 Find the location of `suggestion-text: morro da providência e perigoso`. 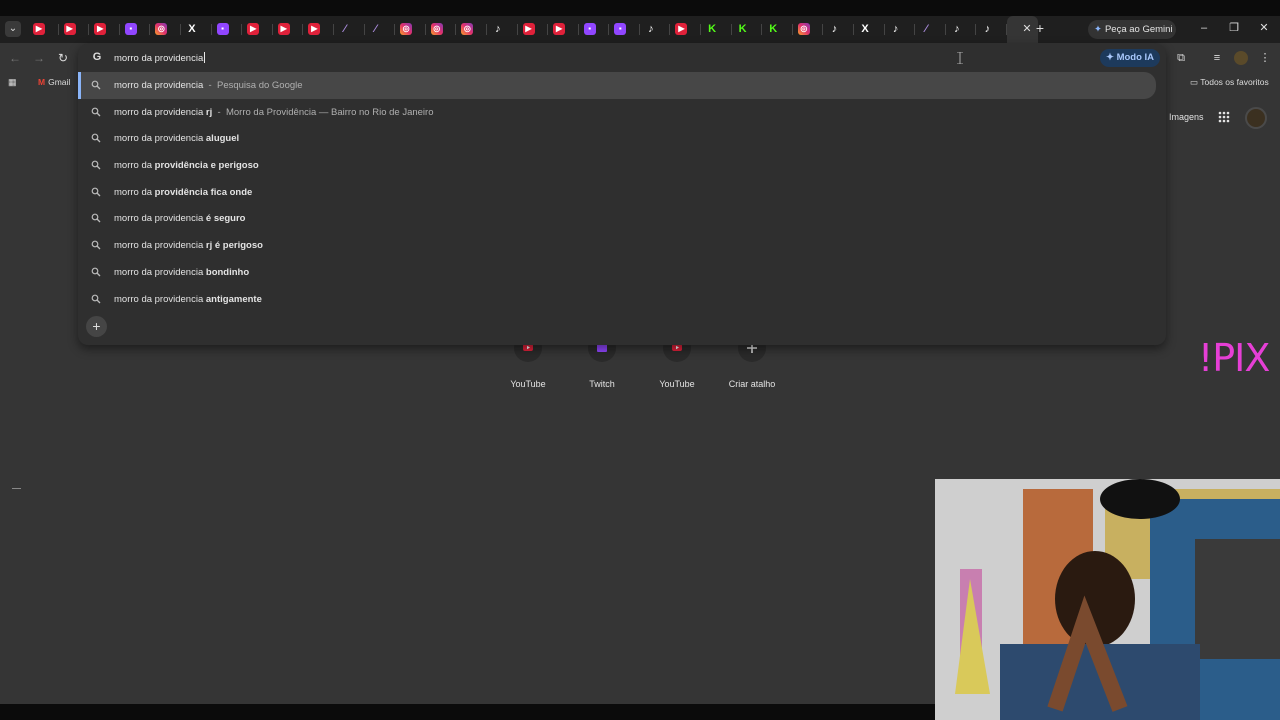

suggestion-text: morro da providência e perigoso is located at coordinates (186, 165).